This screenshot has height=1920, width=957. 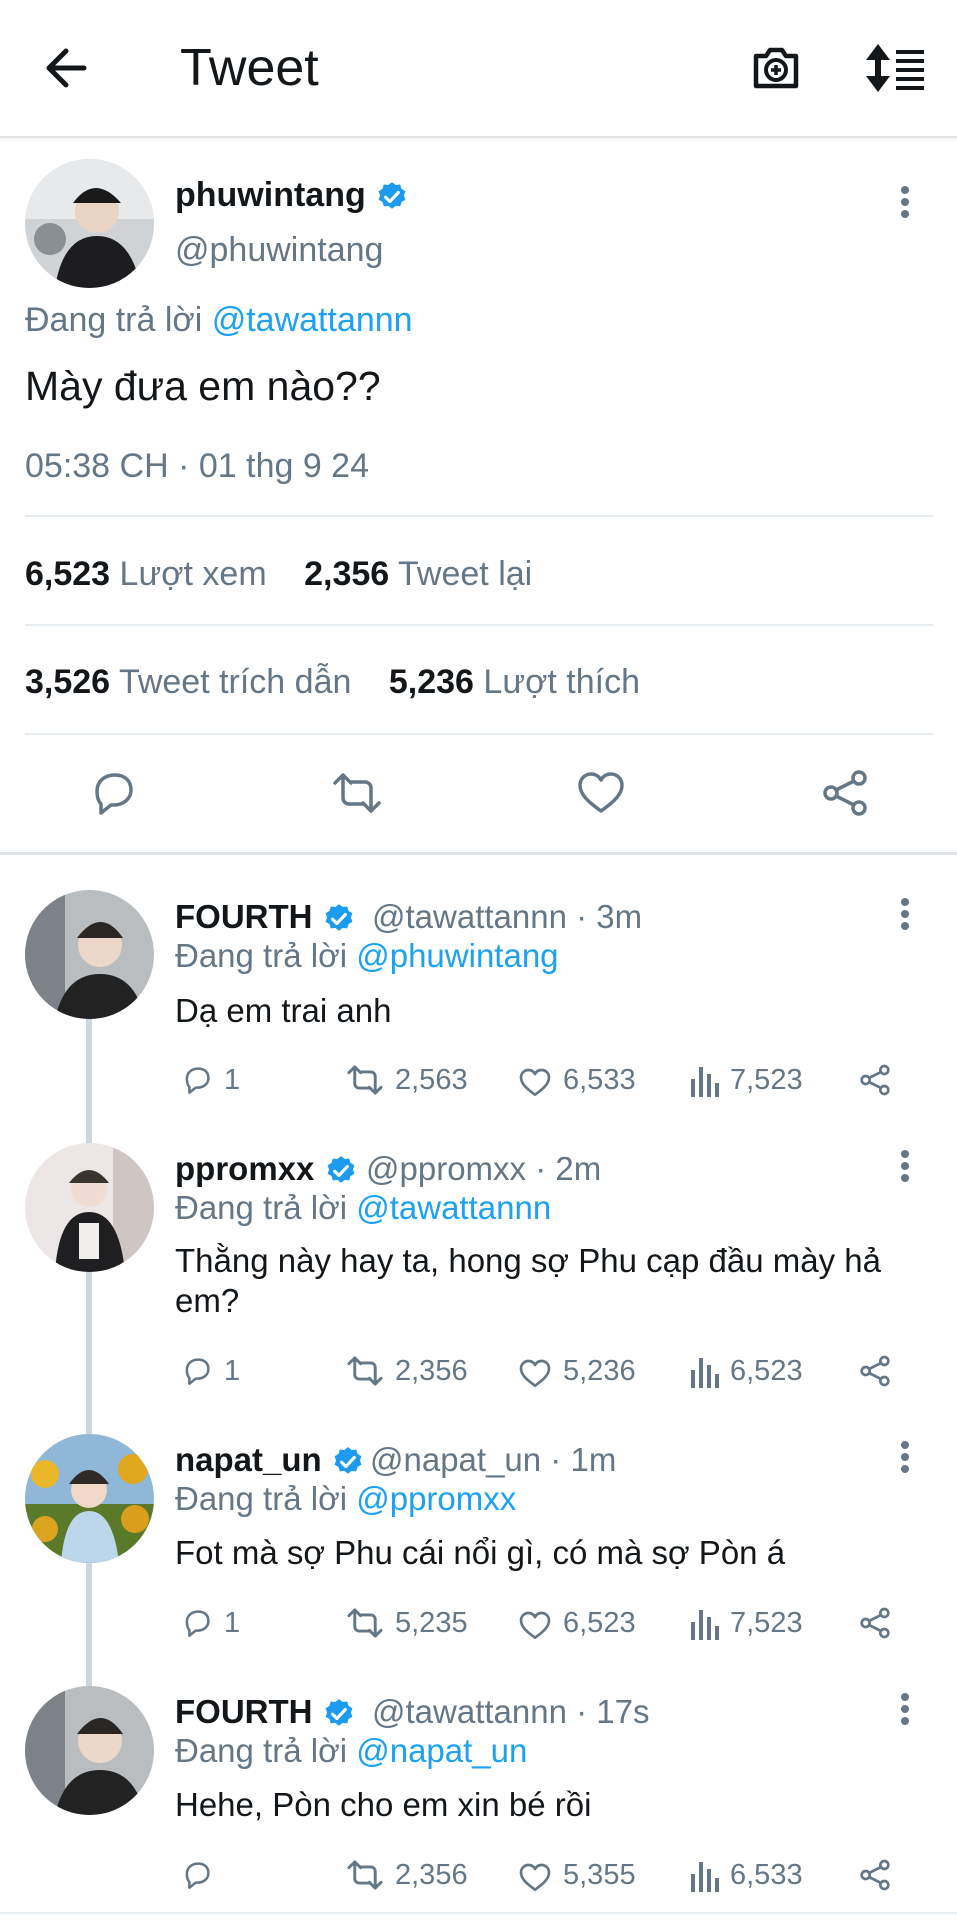 I want to click on reply-handle: @tawattannn · 17s, so click(x=511, y=1712).